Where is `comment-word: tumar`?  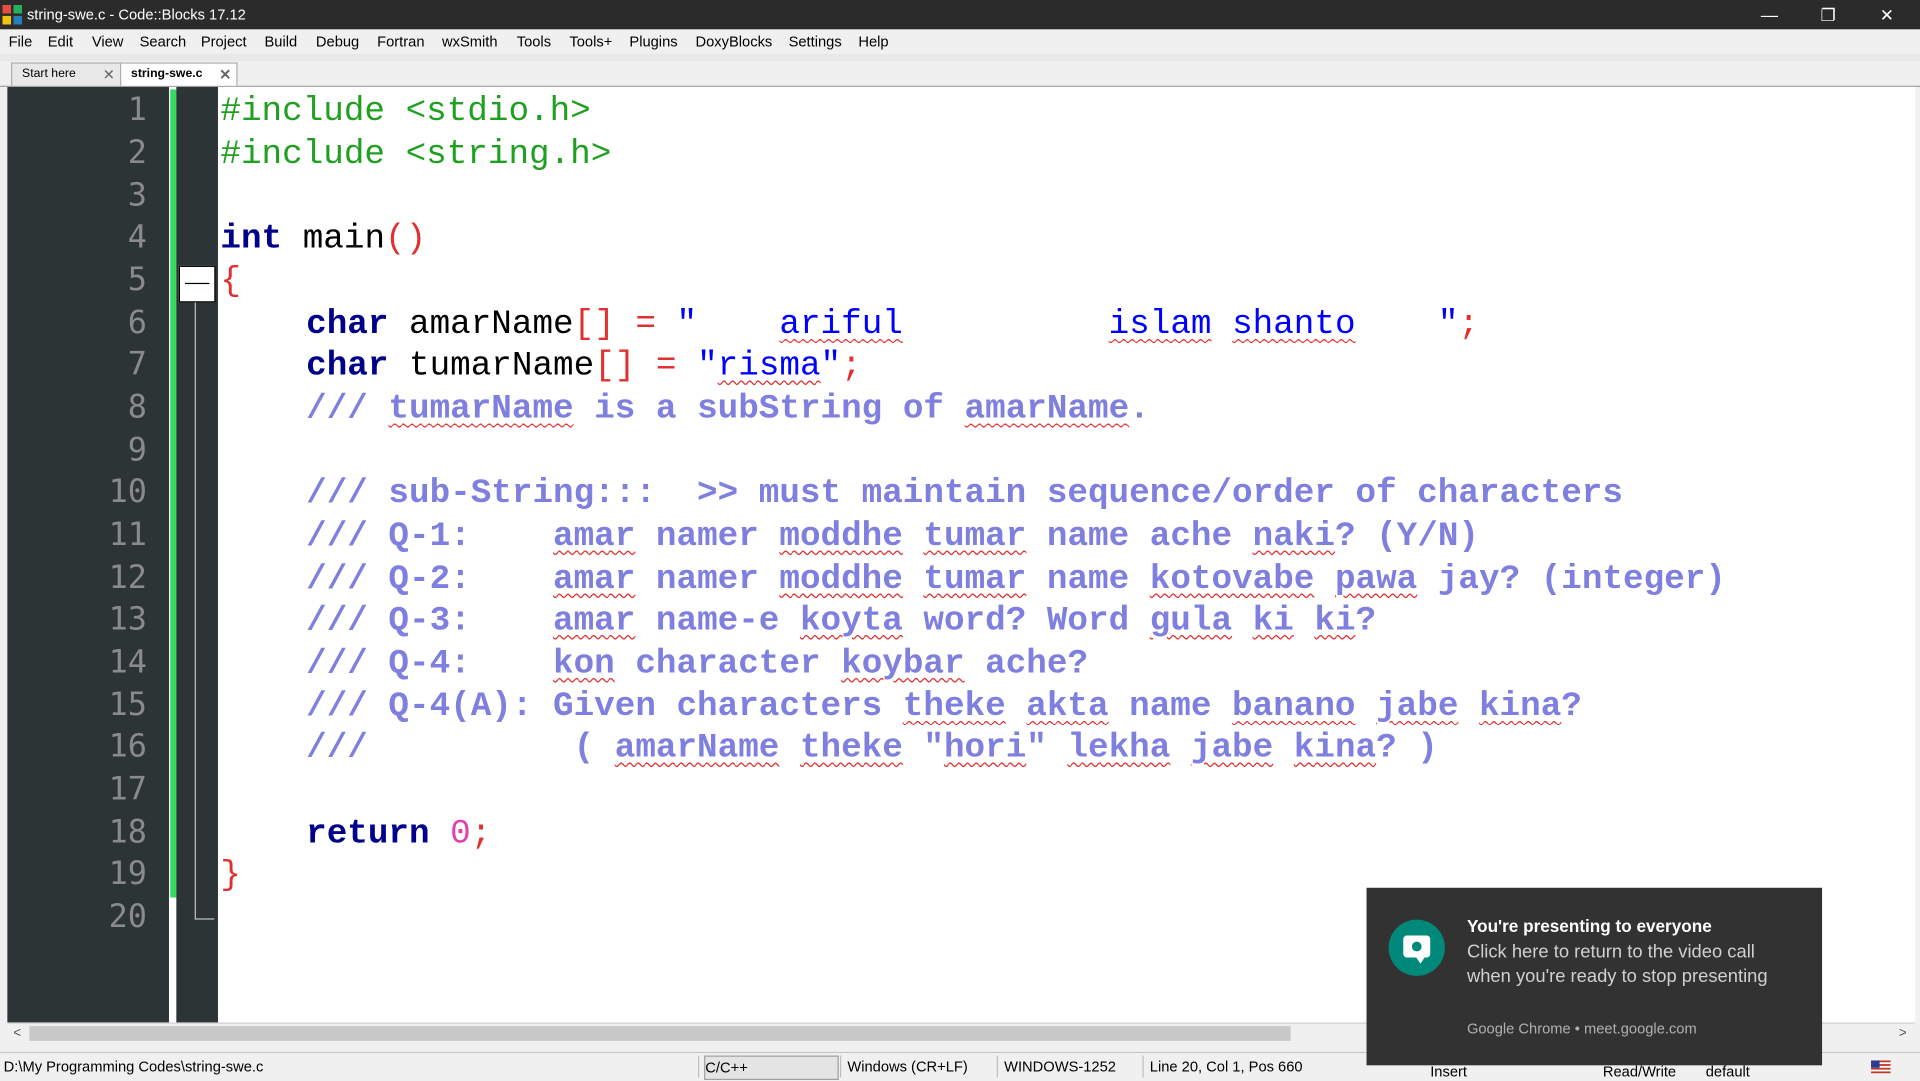 comment-word: tumar is located at coordinates (975, 579).